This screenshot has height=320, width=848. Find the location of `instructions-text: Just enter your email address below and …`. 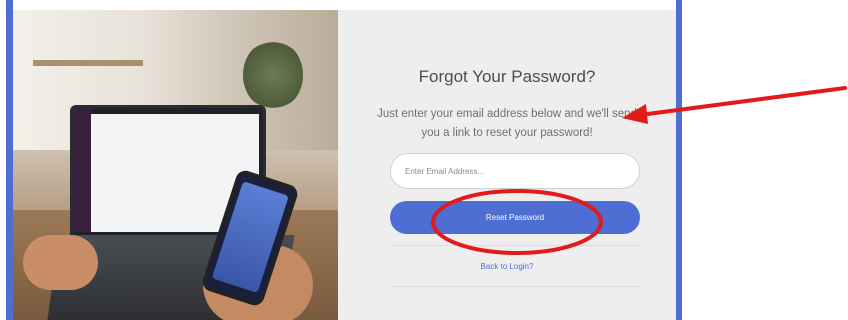

instructions-text: Just enter your email address below and … is located at coordinates (507, 123).